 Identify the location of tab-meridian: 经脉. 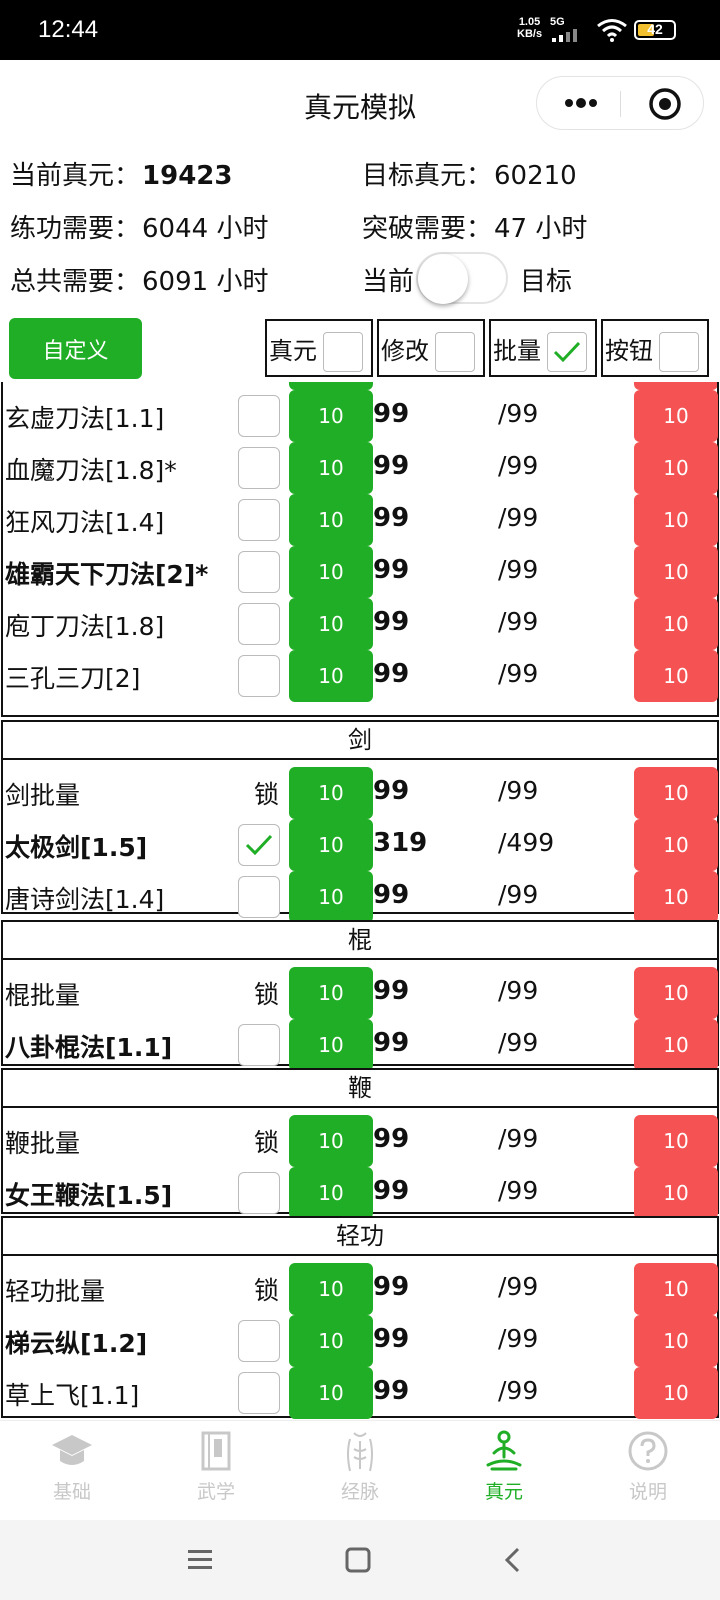
(360, 1473).